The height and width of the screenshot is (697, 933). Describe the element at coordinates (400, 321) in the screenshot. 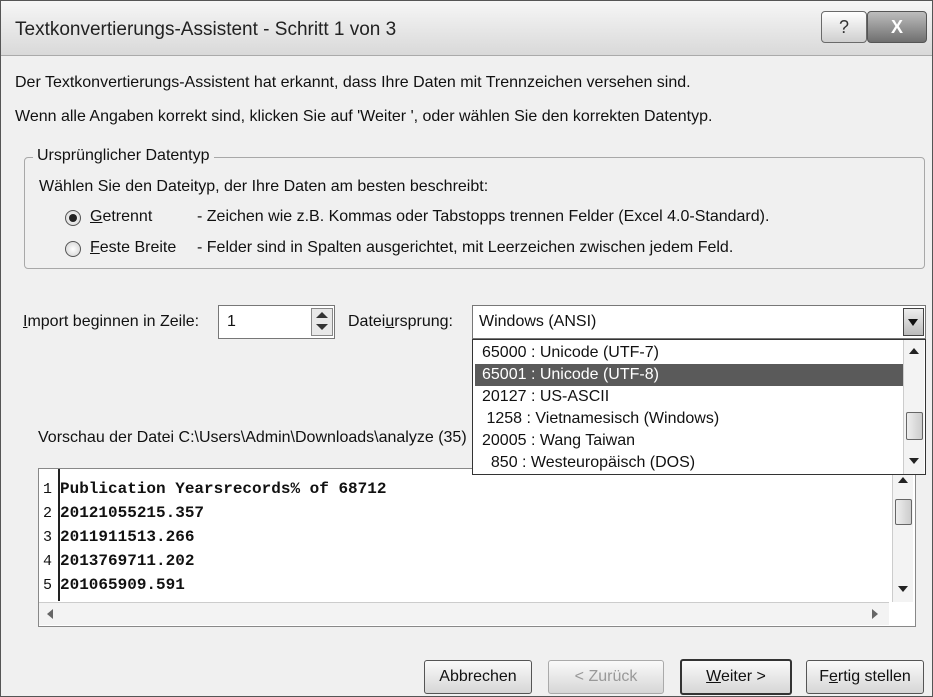

I see `file-origin-label: Dateiursprung:` at that location.